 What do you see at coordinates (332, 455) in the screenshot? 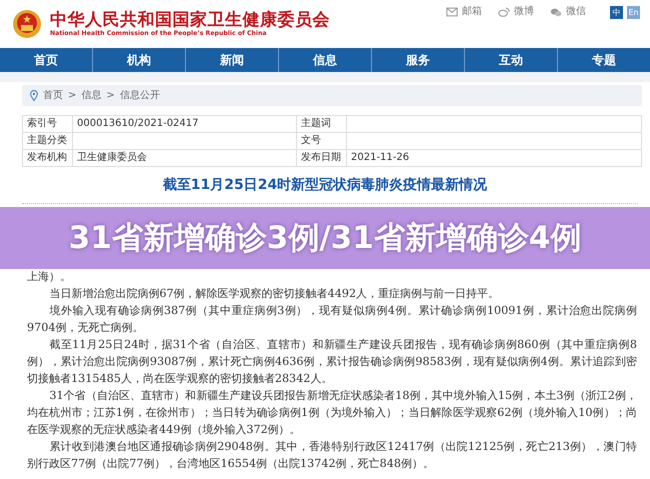
I see `paragraph: 累计收到港澳台地区通报确诊病例29048例。其中，香港特别行政区12417例（出院12125例，死亡213例），澳门特别行政区77例（出院77例），台湾地区16554例（出院13742例，死亡848例）。` at bounding box center [332, 455].